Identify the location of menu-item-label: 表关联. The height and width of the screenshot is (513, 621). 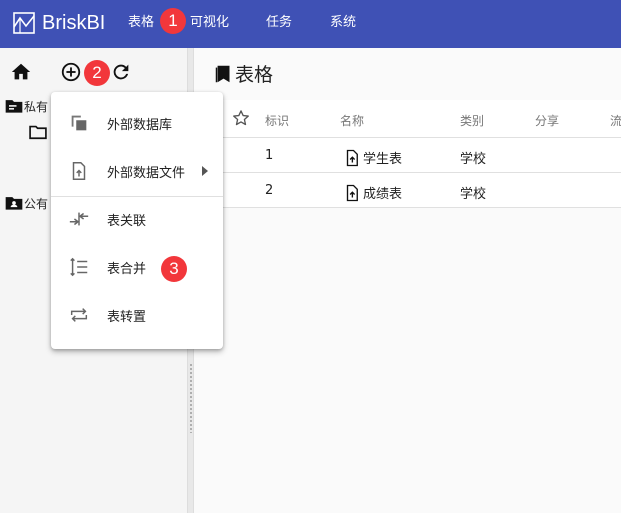
(127, 221).